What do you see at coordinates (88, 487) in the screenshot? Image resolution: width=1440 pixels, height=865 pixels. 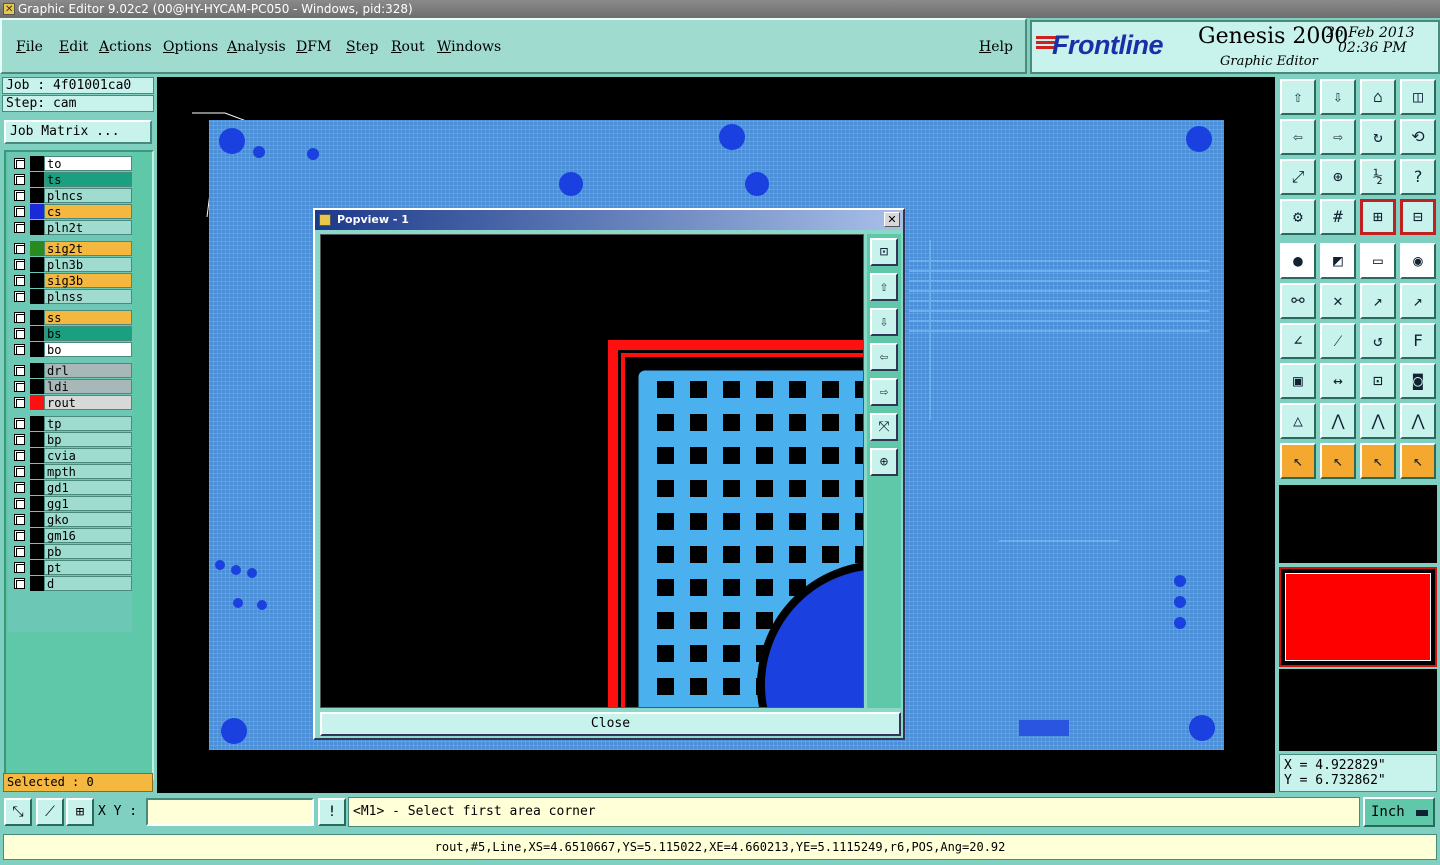 I see `layer-name: gd1` at bounding box center [88, 487].